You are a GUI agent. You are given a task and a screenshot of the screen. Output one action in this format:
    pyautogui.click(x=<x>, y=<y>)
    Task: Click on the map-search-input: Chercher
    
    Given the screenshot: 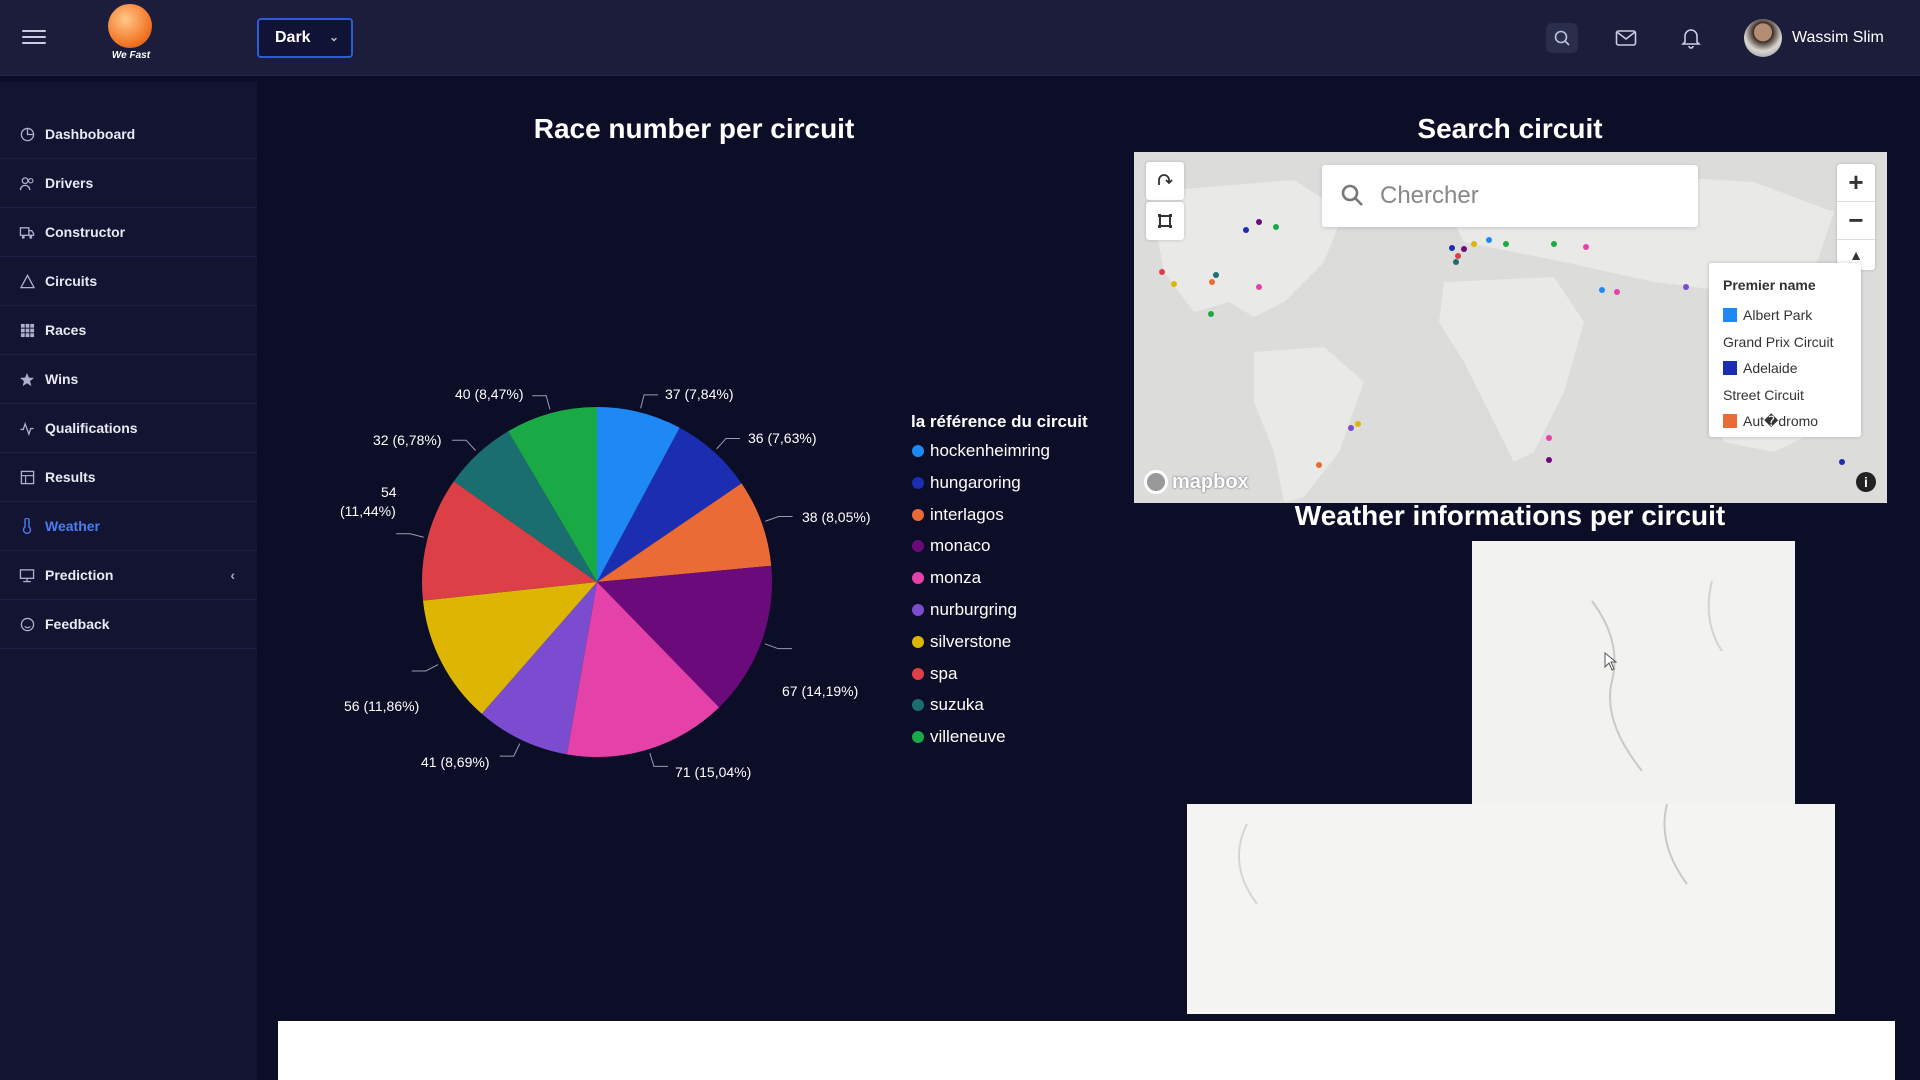 What is the action you would take?
    pyautogui.click(x=1510, y=196)
    